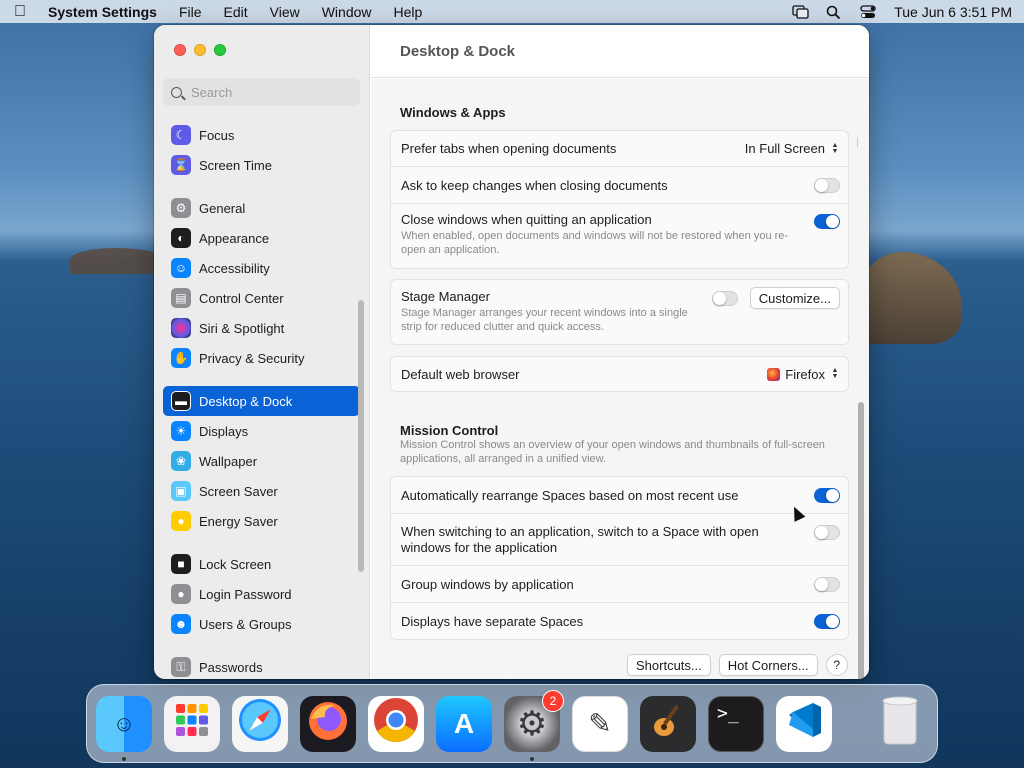 Image resolution: width=1024 pixels, height=768 pixels. I want to click on mc-switch-space-toggle, so click(827, 532).